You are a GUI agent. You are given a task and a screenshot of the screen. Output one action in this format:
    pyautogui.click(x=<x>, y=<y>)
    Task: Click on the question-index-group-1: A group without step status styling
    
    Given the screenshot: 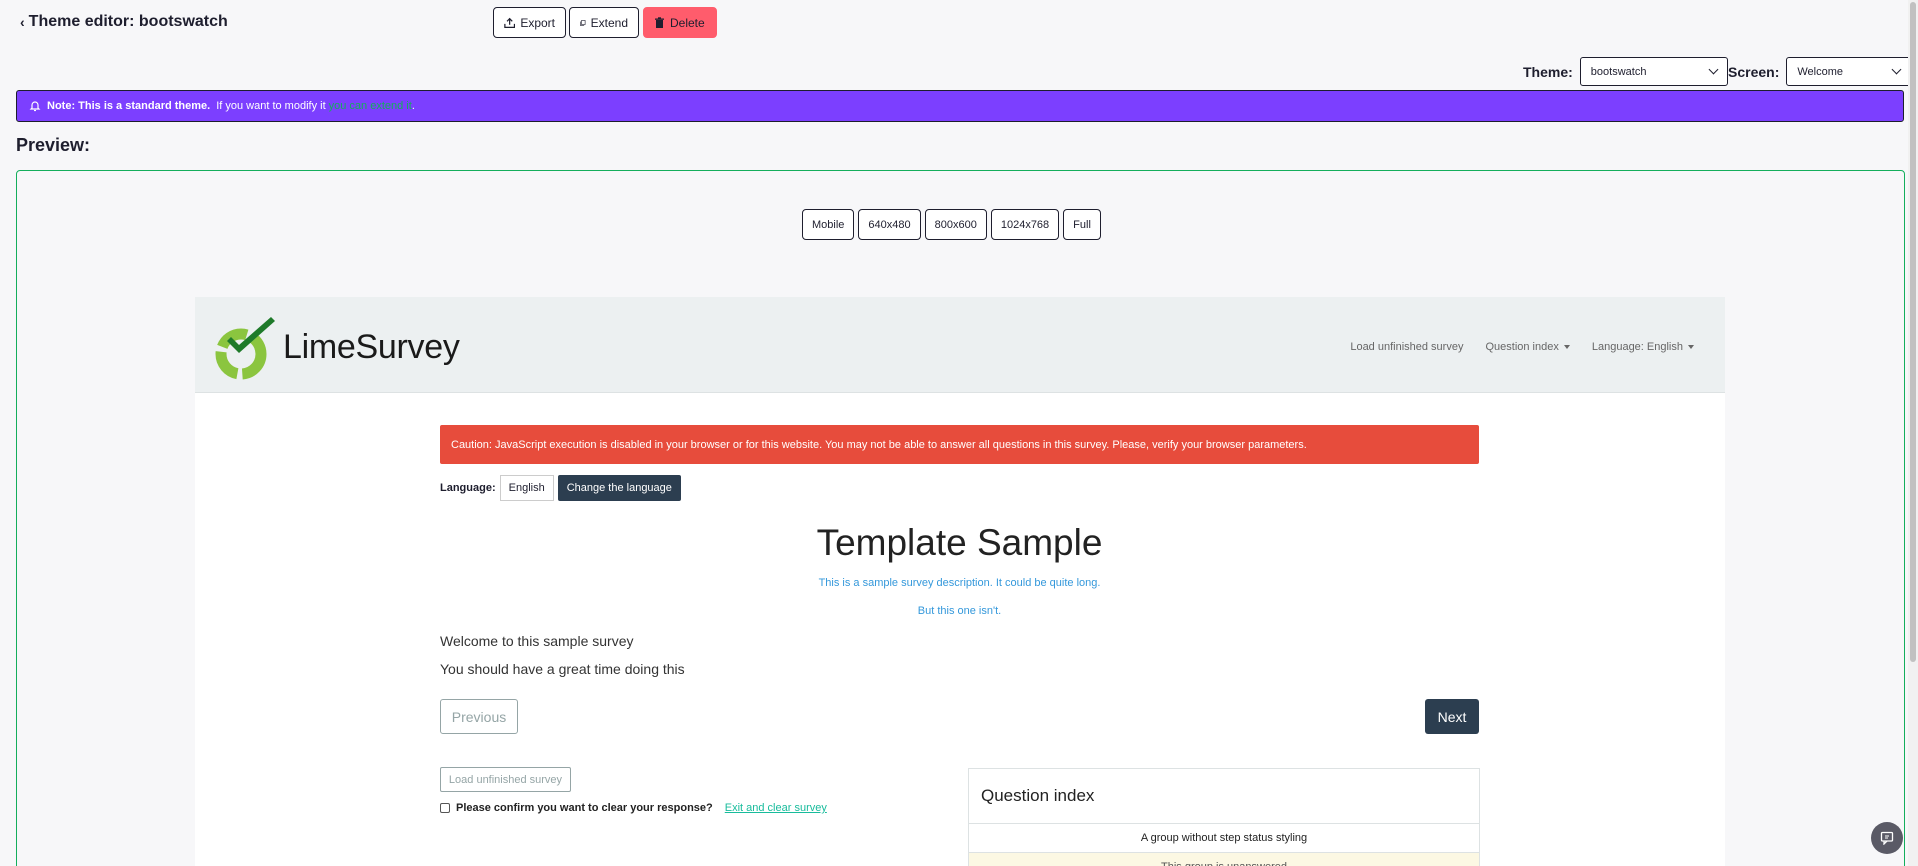 What is the action you would take?
    pyautogui.click(x=1224, y=838)
    